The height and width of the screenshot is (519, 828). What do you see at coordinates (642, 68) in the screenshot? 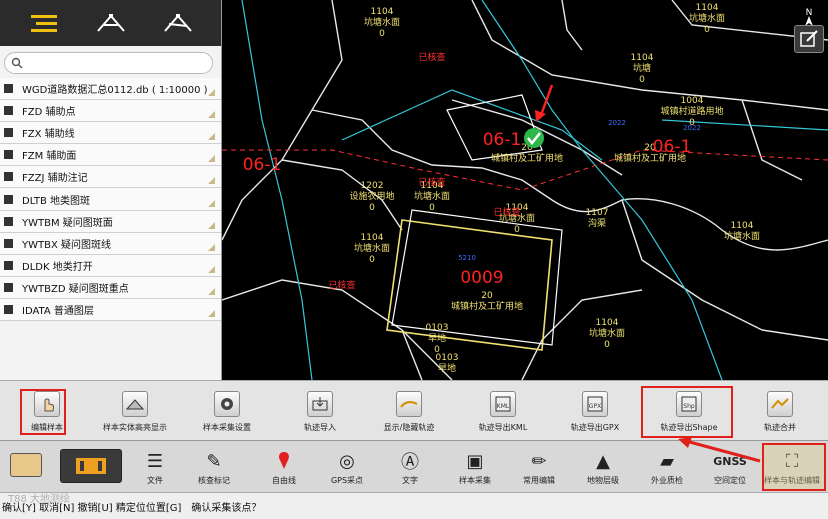
I see `parcel-name-label: 坑塘` at bounding box center [642, 68].